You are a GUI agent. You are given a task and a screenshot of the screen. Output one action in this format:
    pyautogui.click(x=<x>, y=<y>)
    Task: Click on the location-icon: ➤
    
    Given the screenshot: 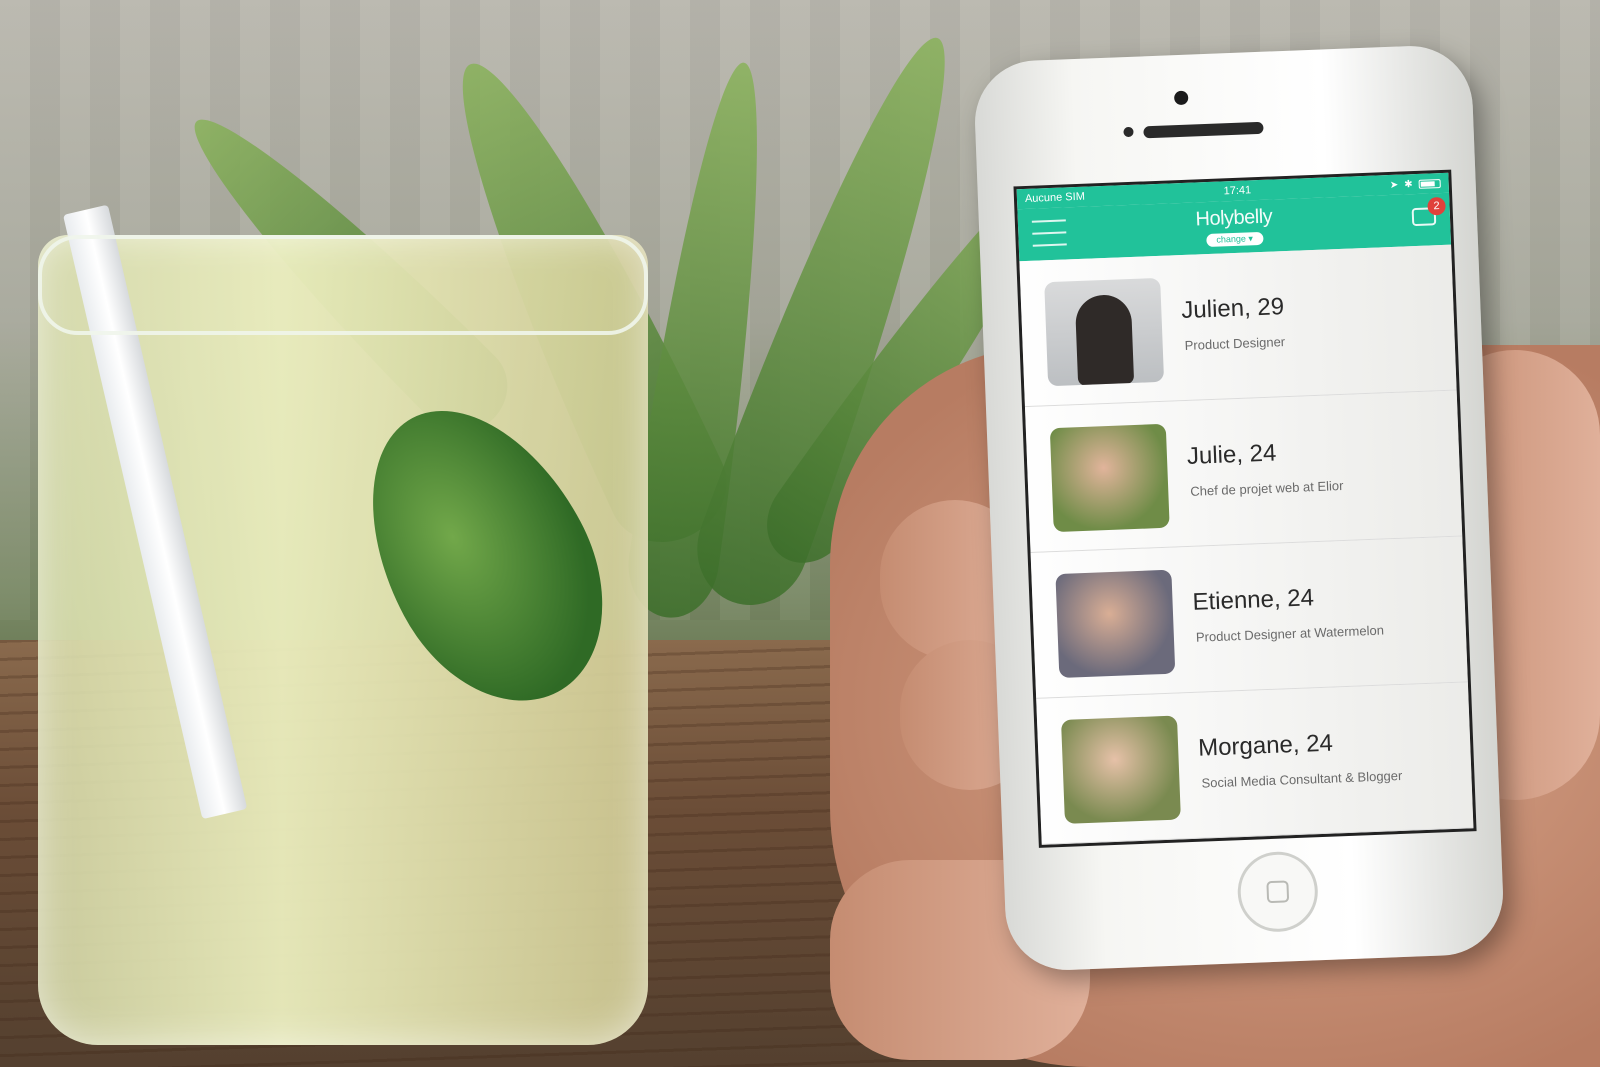 What is the action you would take?
    pyautogui.click(x=1394, y=185)
    